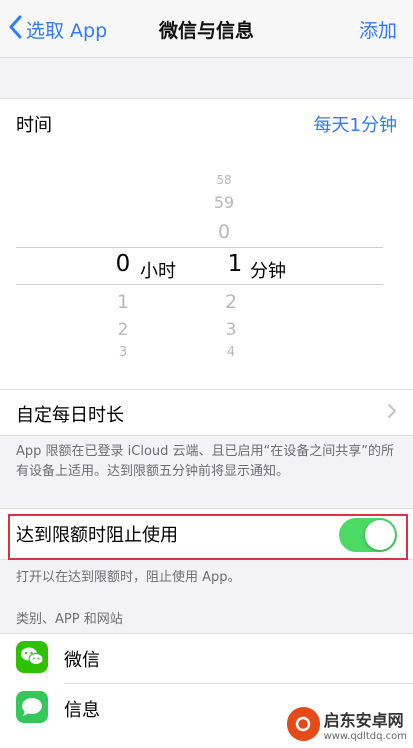 This screenshot has height=748, width=413. Describe the element at coordinates (392, 413) in the screenshot. I see `chevron-right-icon` at that location.